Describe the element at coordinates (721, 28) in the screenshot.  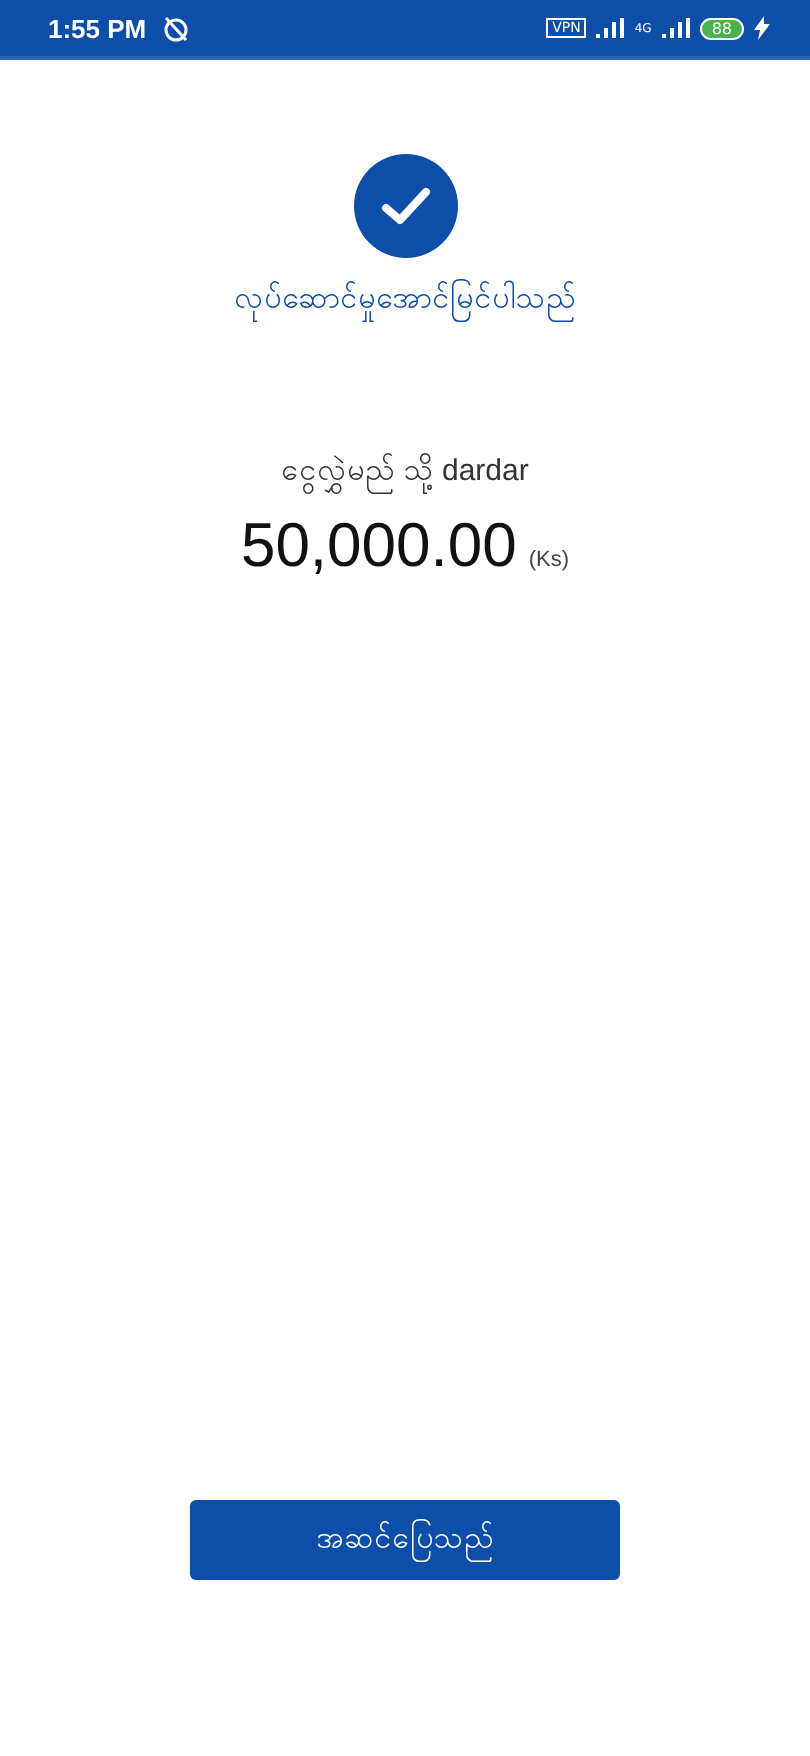
I see `battery-level: 88` at that location.